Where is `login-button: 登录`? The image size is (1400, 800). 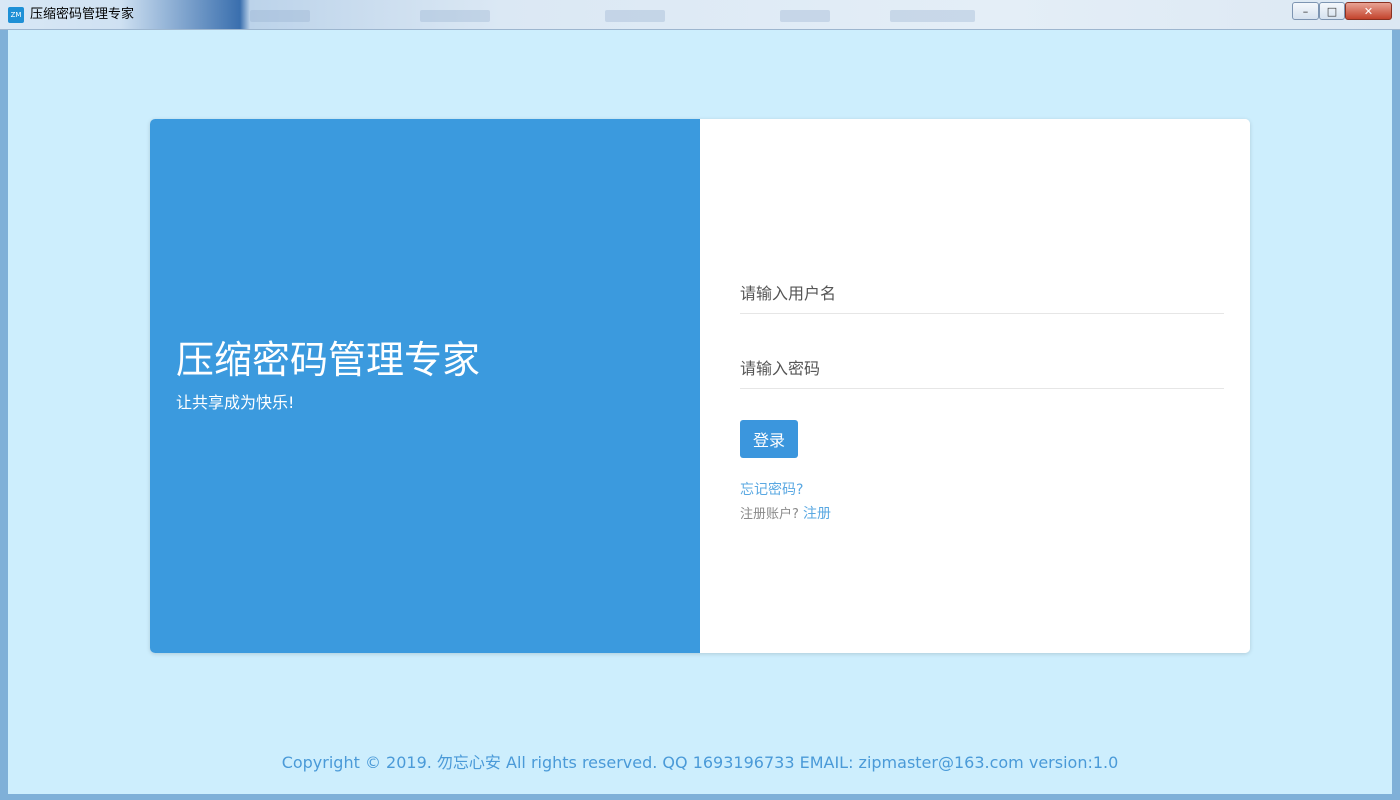
login-button: 登录 is located at coordinates (769, 439).